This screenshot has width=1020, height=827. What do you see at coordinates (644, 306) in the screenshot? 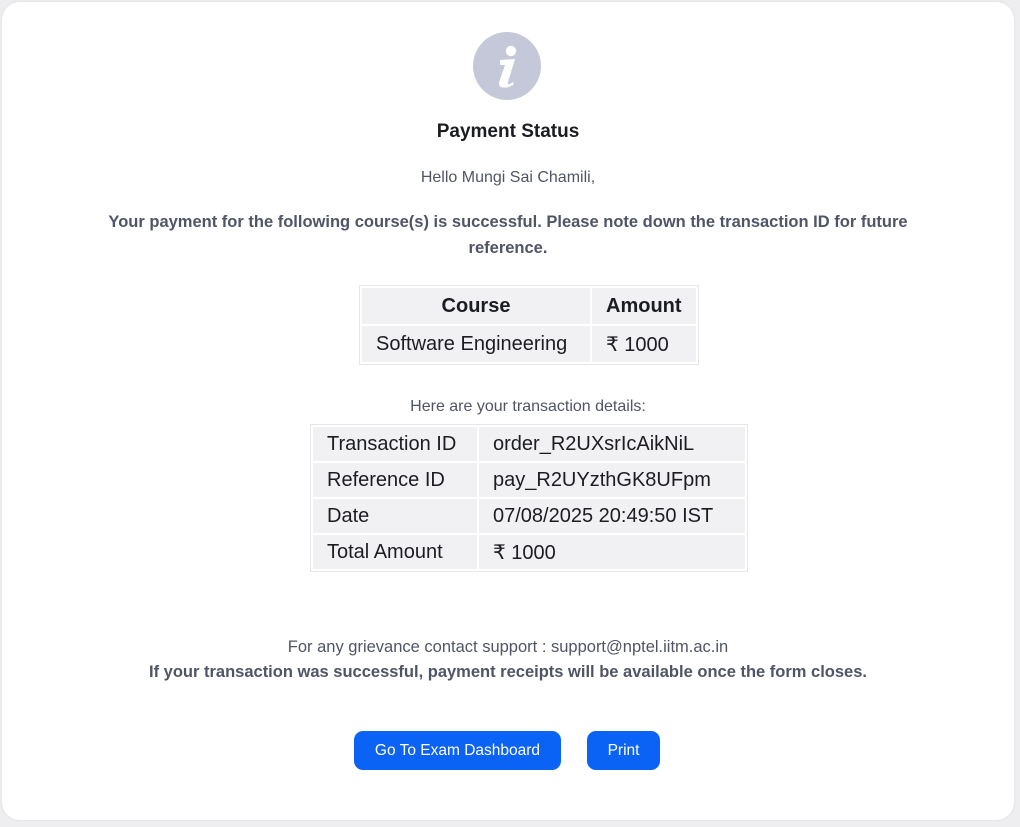
I see `amount-header: Amount` at bounding box center [644, 306].